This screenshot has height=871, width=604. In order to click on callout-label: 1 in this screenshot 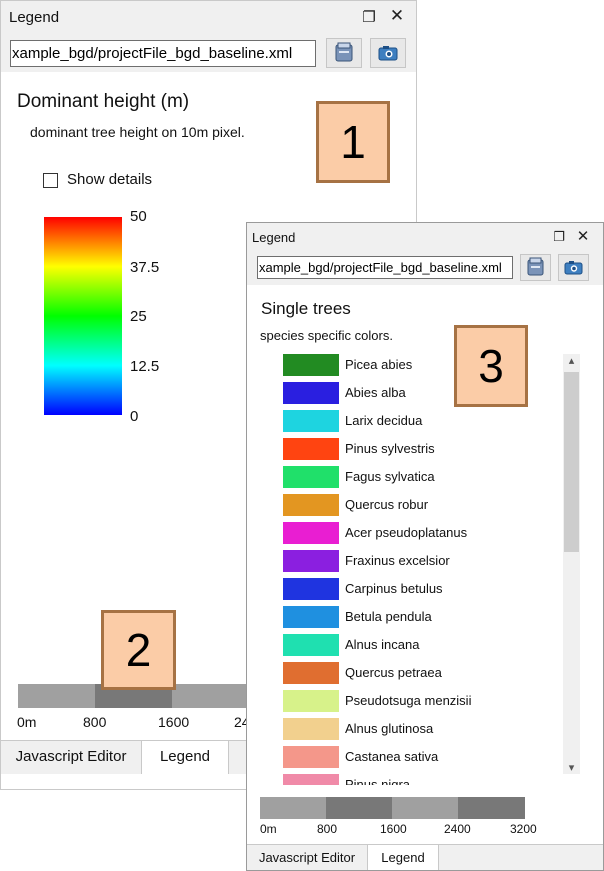, I will do `click(353, 142)`.